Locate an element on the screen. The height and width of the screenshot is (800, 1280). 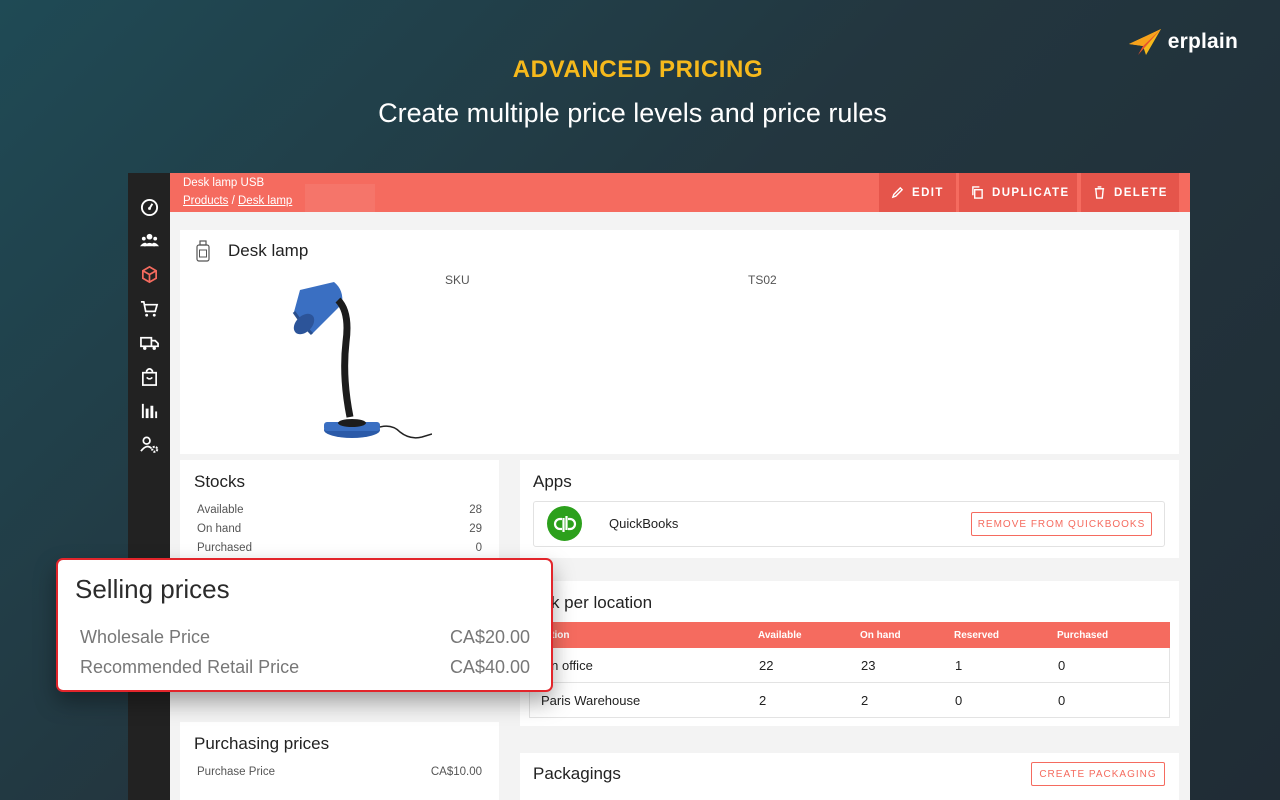
price-label: Recommended Retail Price is located at coordinates (190, 667).